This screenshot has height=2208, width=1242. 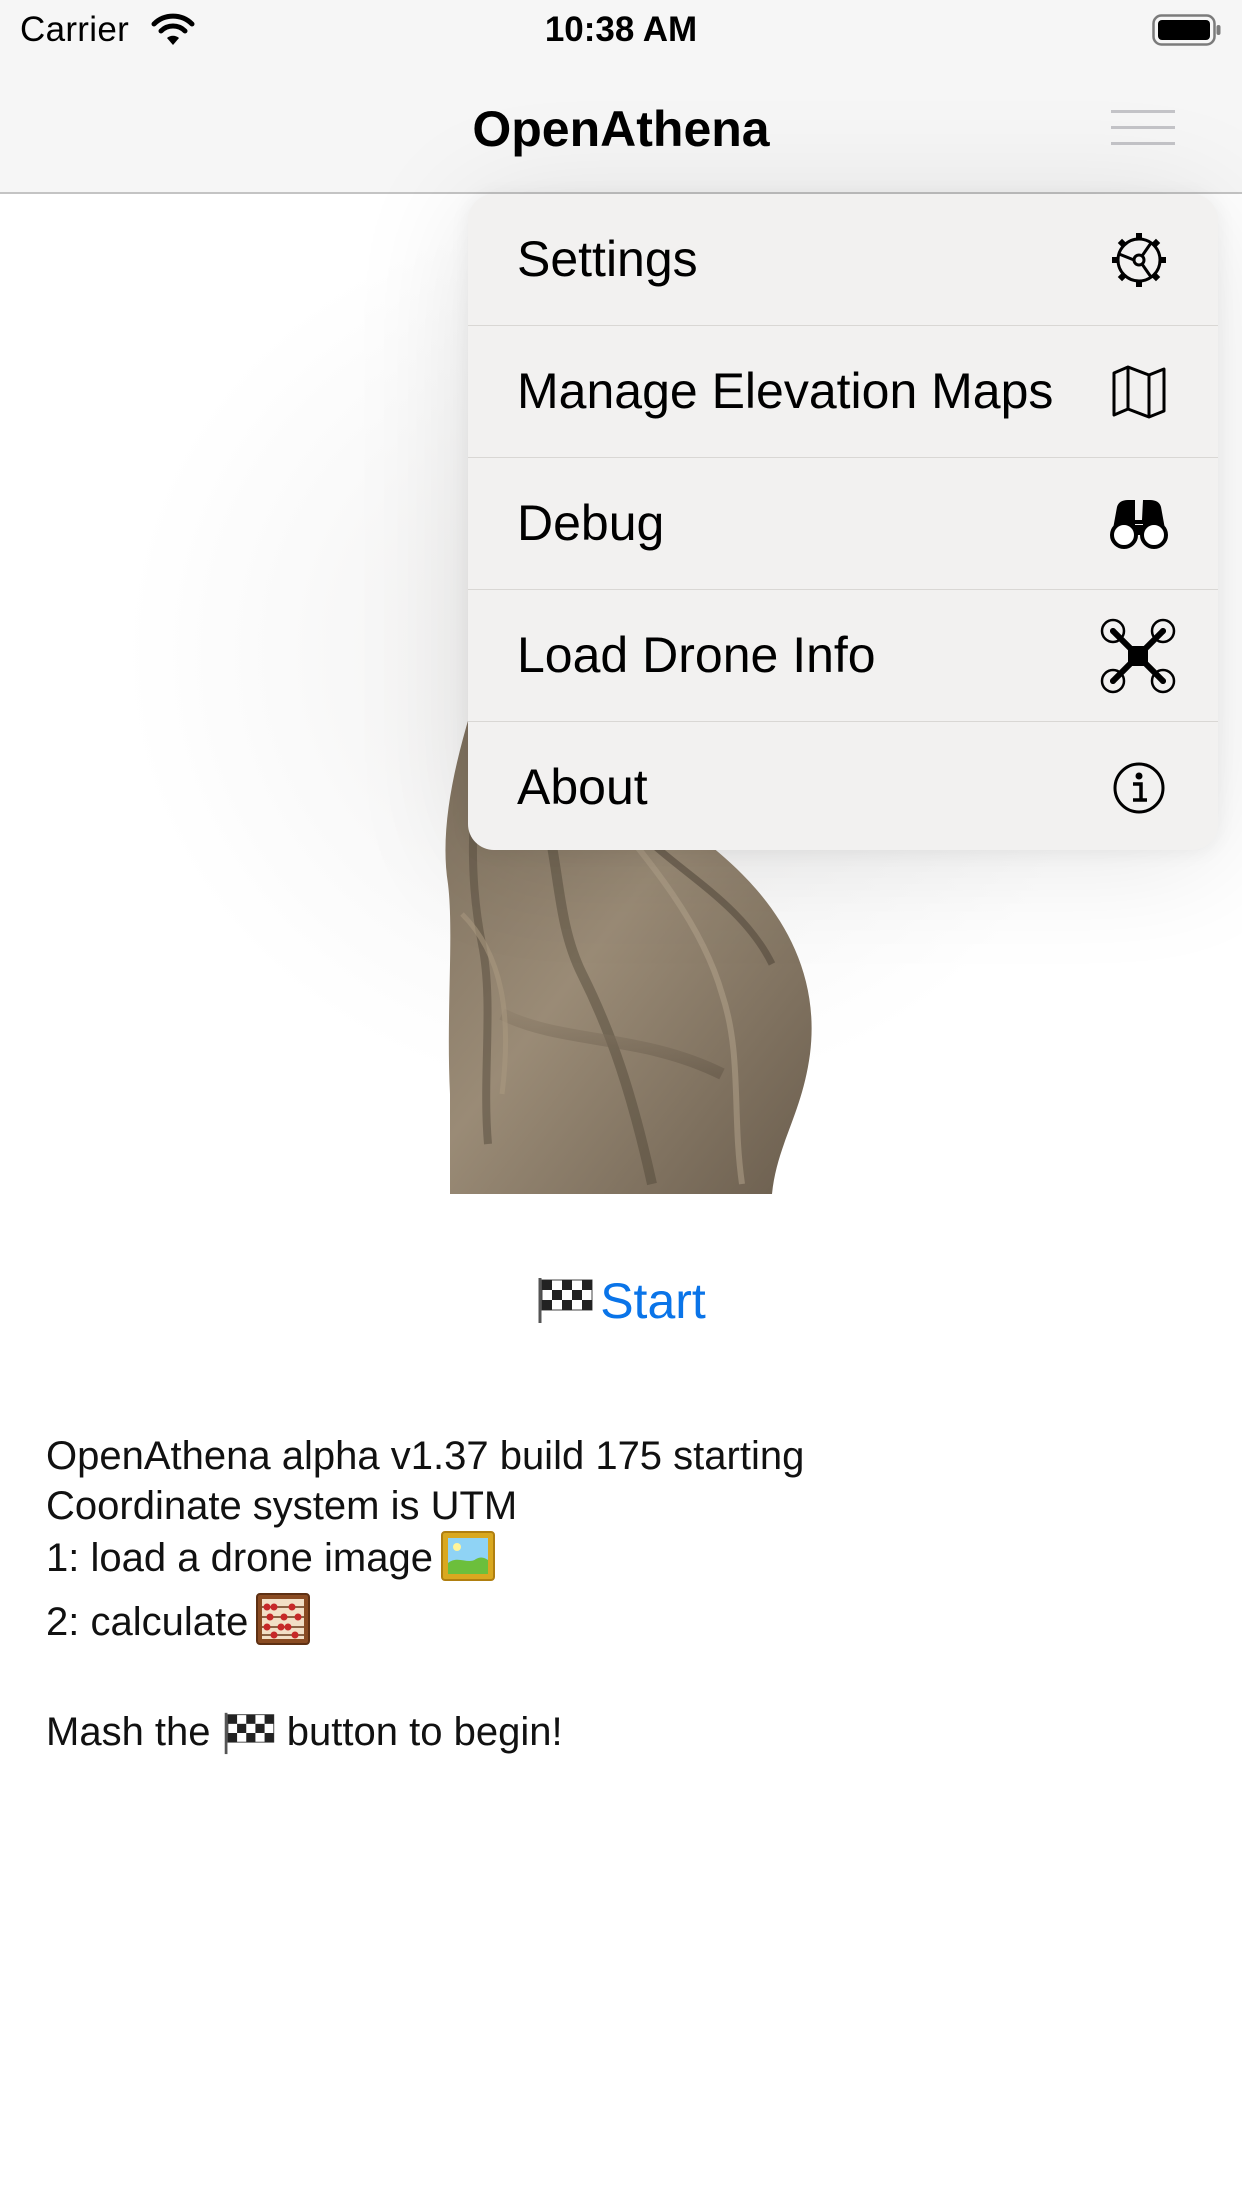 What do you see at coordinates (283, 1625) in the screenshot?
I see `abacus-icon` at bounding box center [283, 1625].